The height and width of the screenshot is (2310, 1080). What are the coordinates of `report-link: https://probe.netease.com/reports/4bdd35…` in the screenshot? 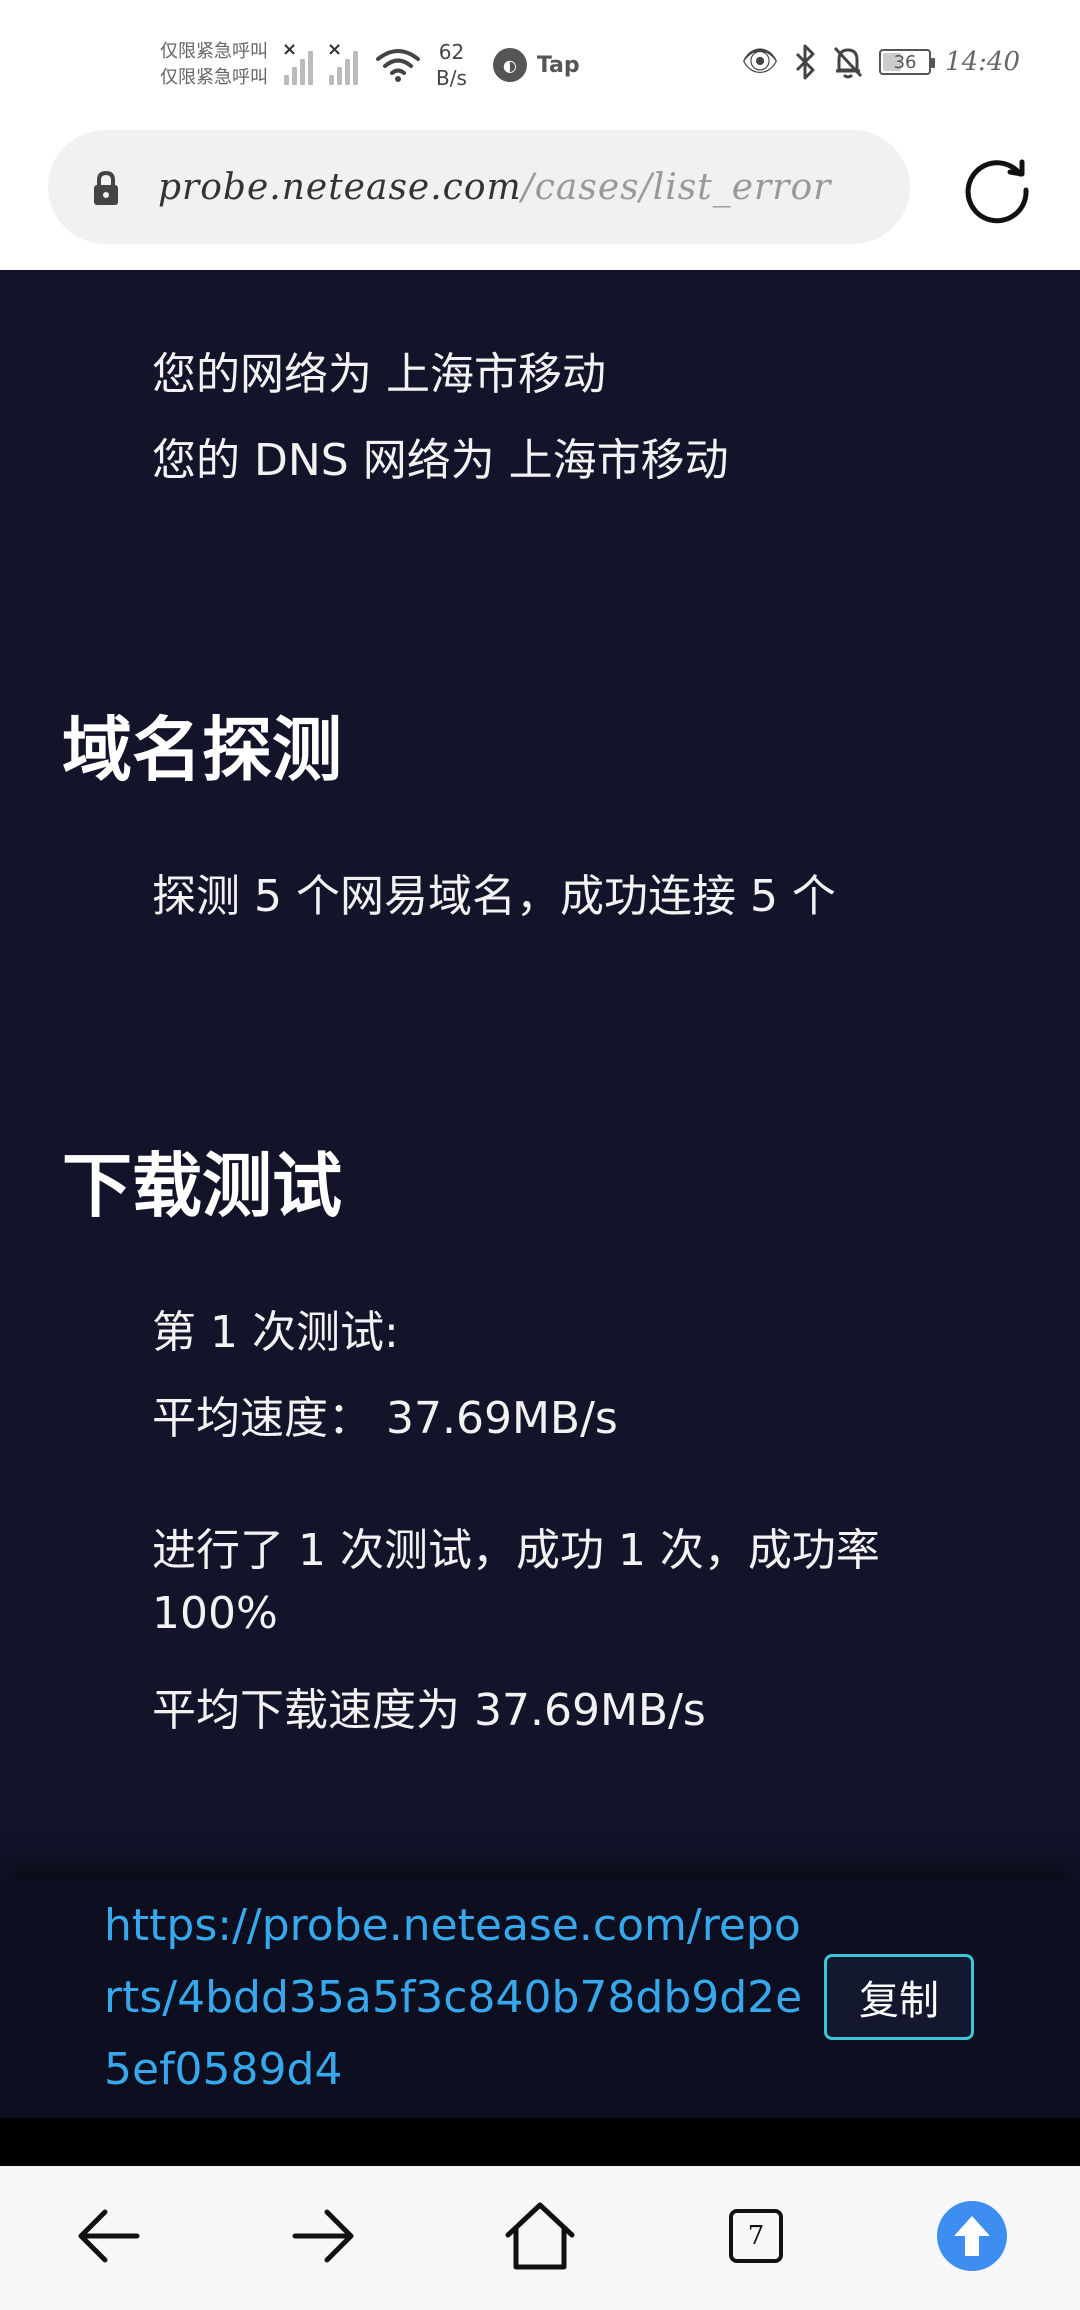 It's located at (454, 1998).